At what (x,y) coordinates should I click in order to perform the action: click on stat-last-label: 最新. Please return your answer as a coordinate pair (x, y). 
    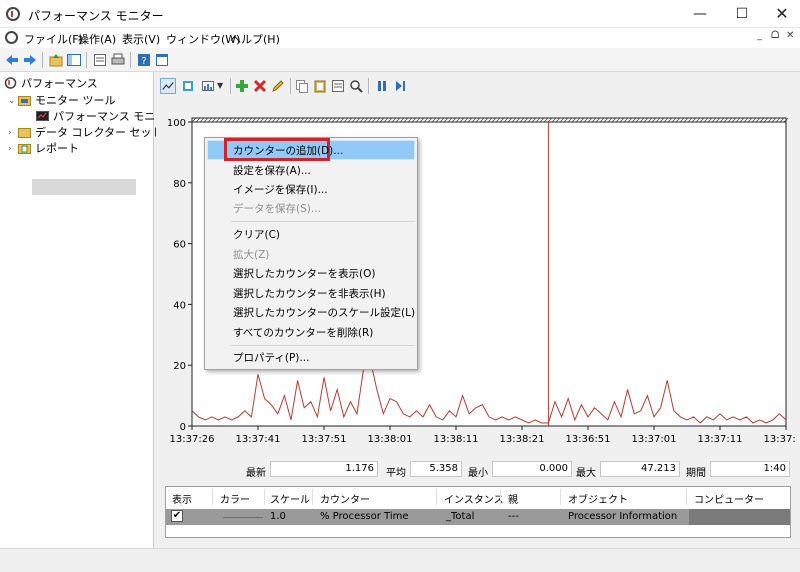
    Looking at the image, I should click on (256, 473).